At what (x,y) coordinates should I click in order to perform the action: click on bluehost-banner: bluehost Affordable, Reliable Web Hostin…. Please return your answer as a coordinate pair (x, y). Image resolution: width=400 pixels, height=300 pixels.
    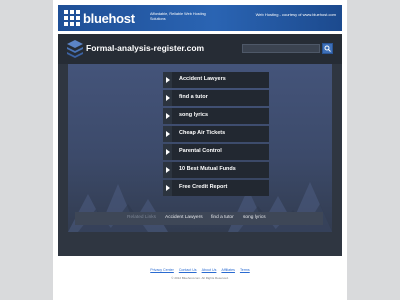
    Looking at the image, I should click on (200, 18).